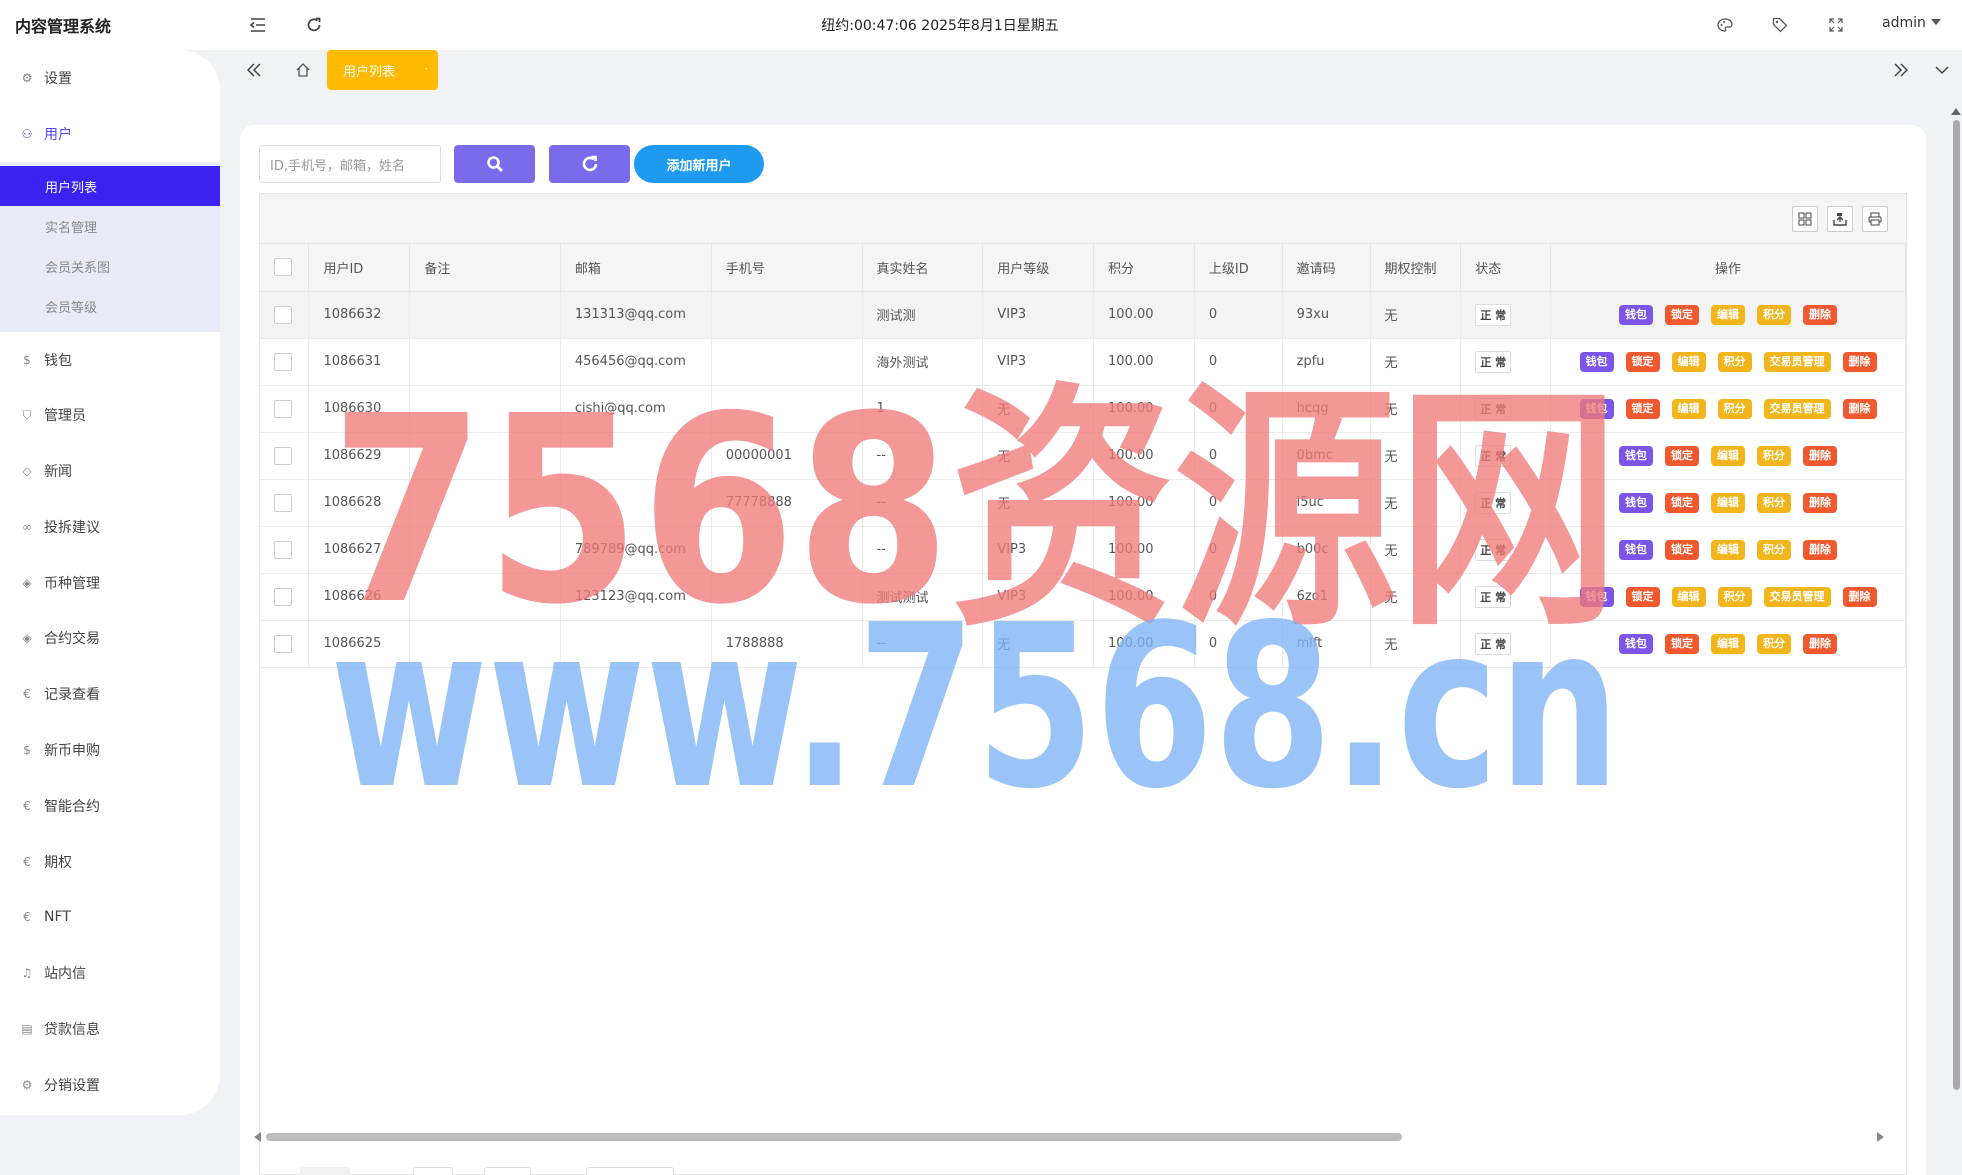 This screenshot has height=1175, width=1962. Describe the element at coordinates (494, 164) in the screenshot. I see `search-button` at that location.